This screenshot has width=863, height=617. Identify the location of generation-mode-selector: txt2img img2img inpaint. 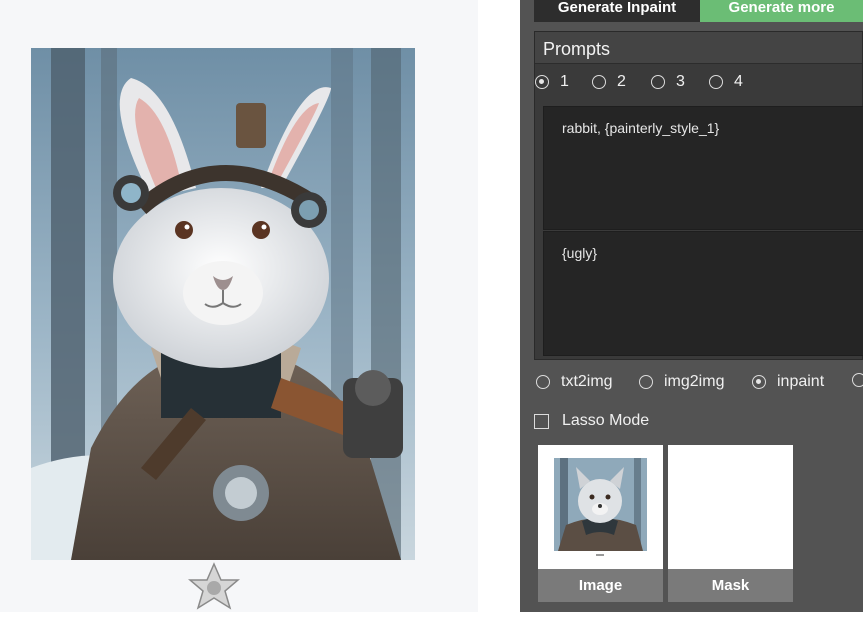
(698, 382).